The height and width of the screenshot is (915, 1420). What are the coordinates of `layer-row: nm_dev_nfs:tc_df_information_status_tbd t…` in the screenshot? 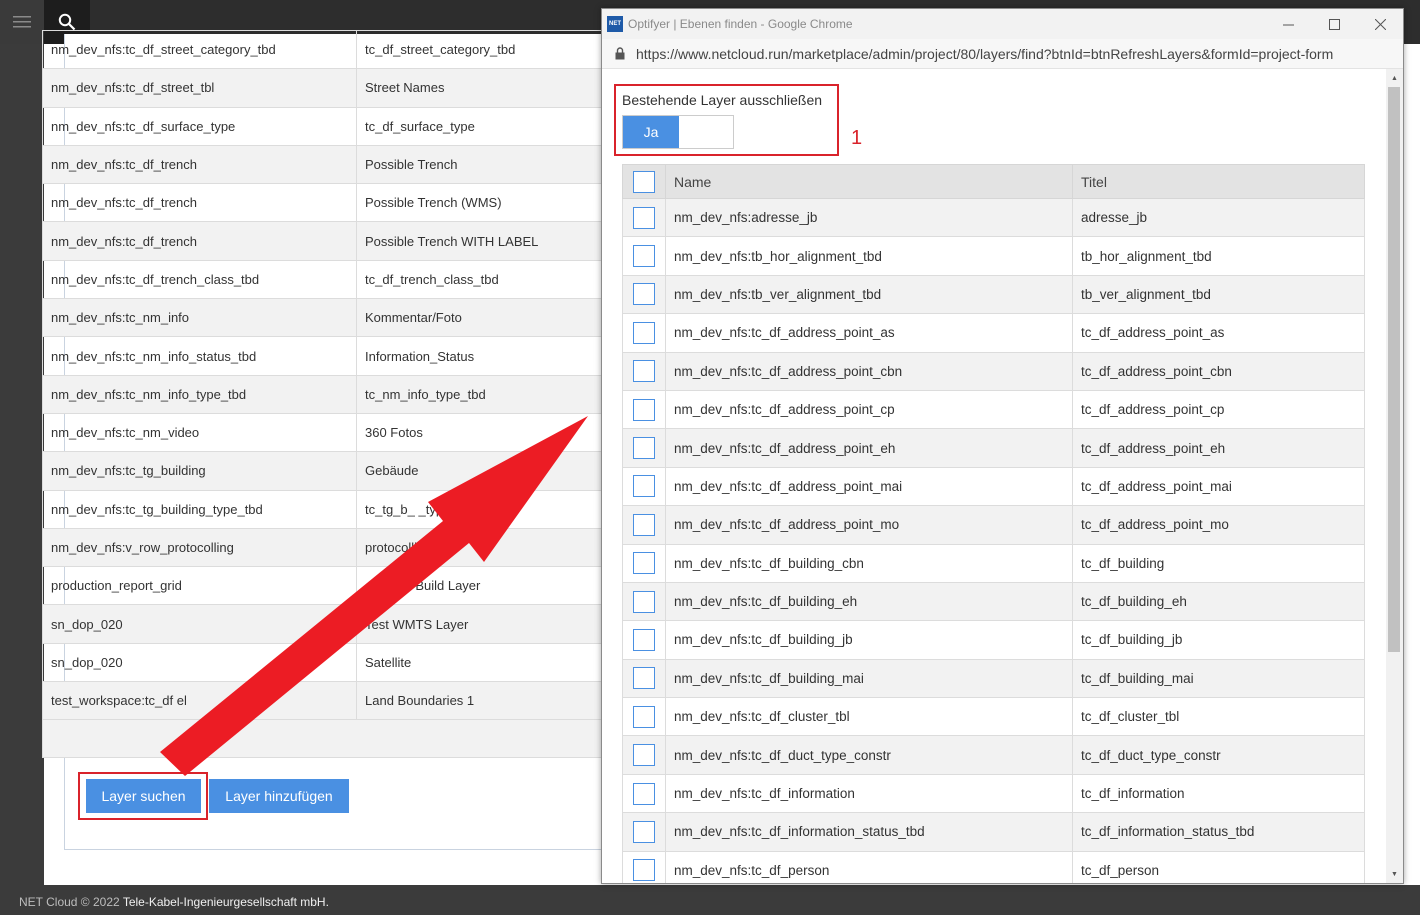 It's located at (993, 832).